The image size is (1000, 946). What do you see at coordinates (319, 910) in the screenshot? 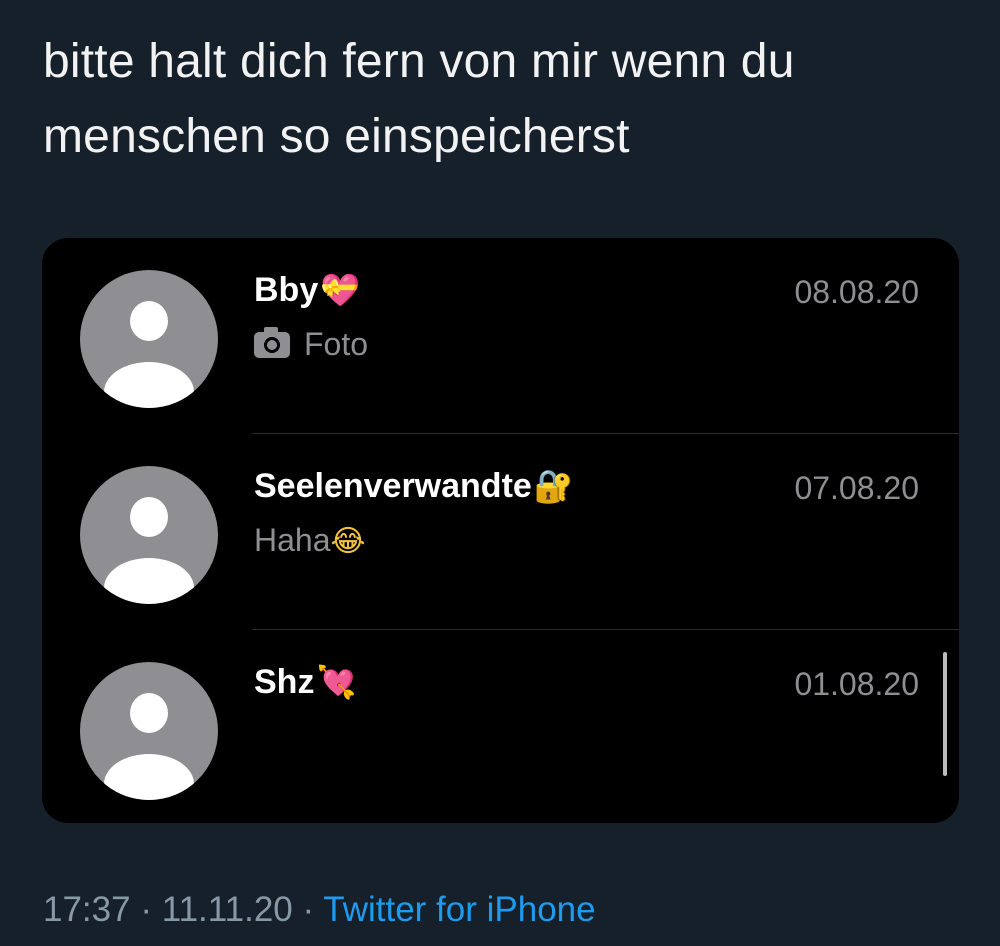
I see `tweet-meta: 17:37 · 11.11.20 · Twitter for iPhone` at bounding box center [319, 910].